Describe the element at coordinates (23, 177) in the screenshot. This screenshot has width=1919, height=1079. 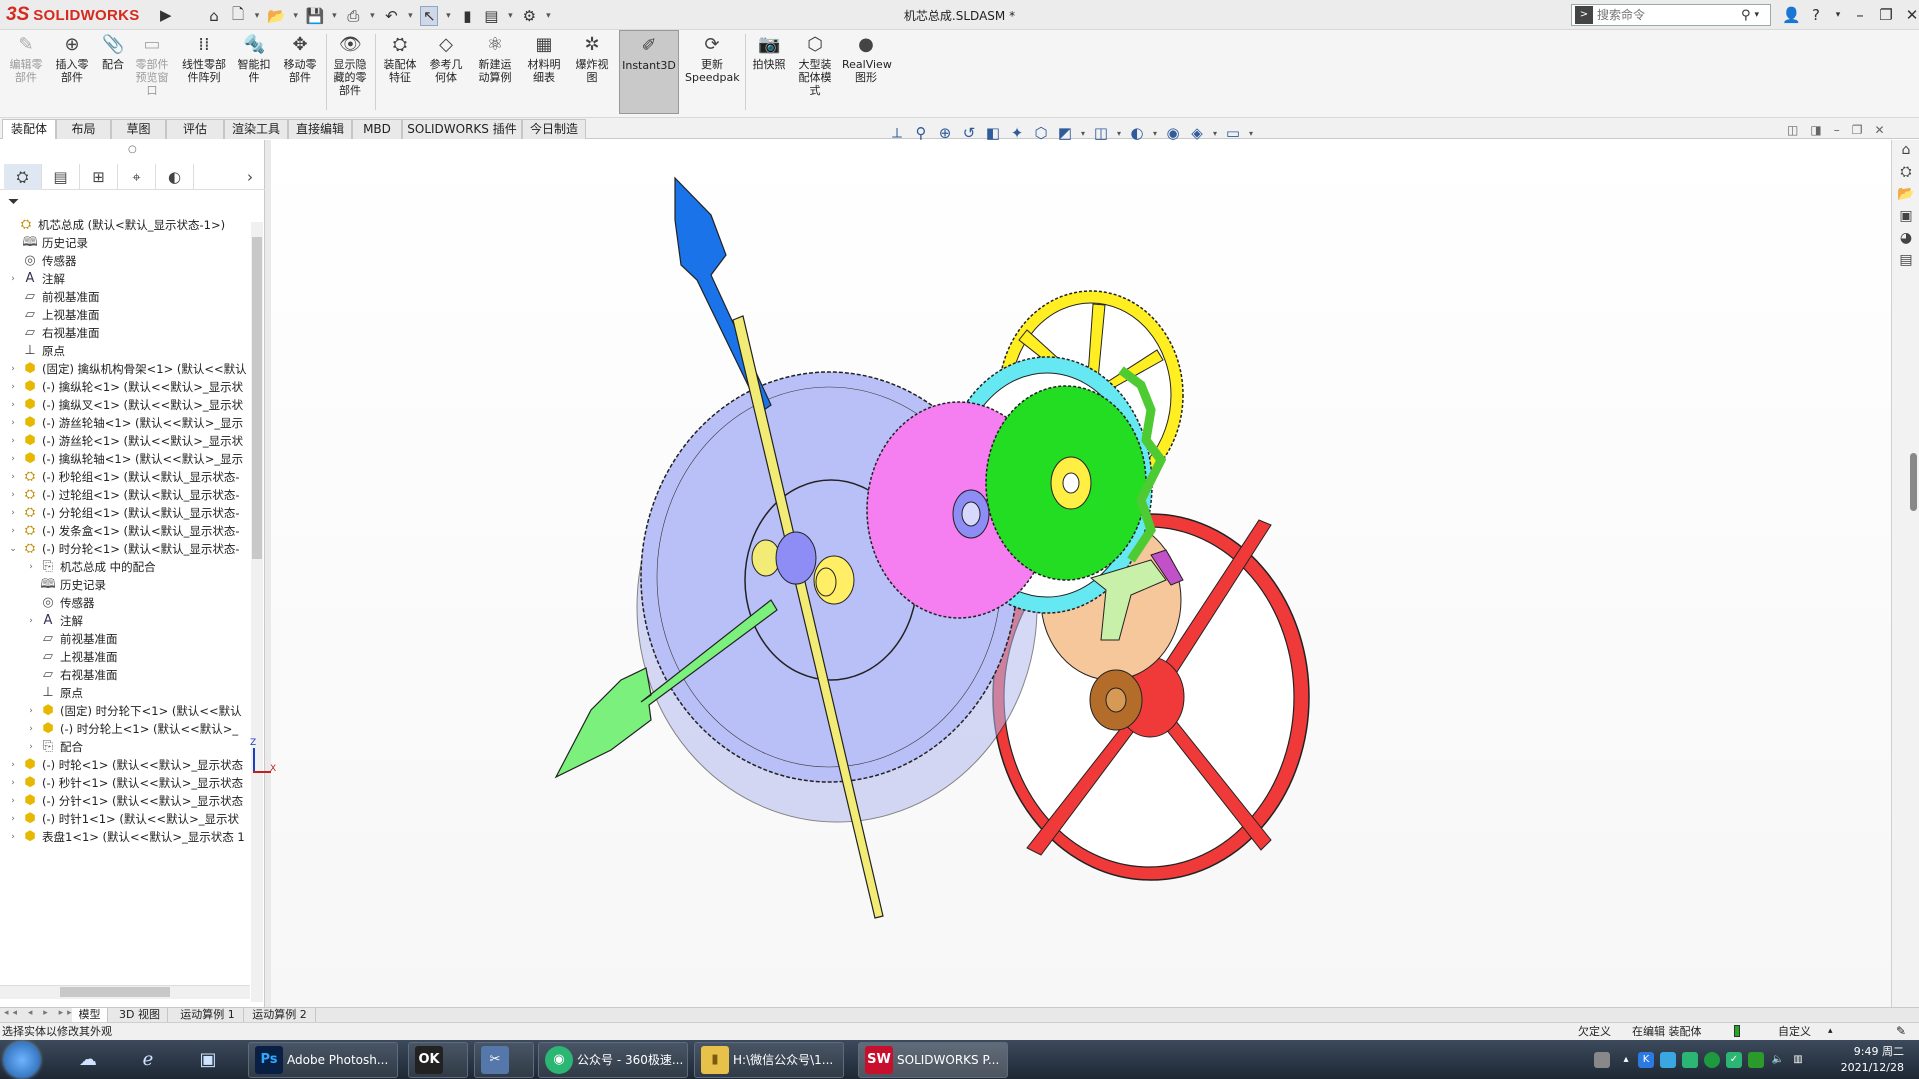
I see `feature-tree-tab-icon: ⛭` at that location.